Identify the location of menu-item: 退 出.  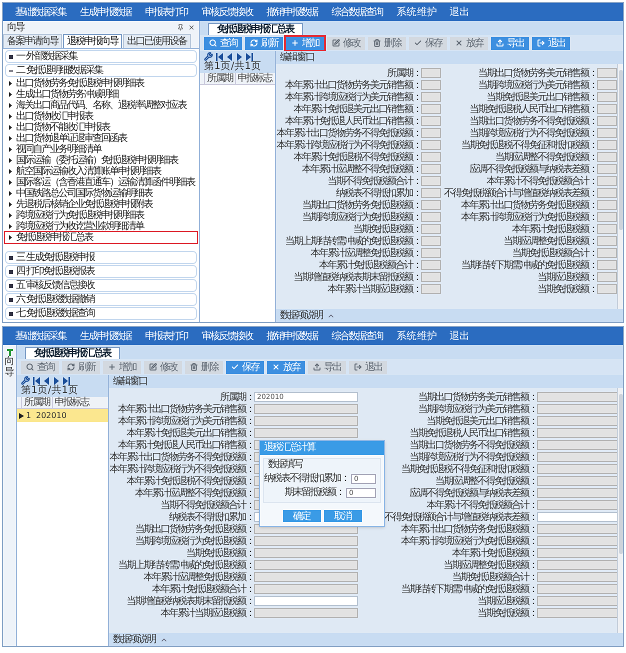
(459, 336).